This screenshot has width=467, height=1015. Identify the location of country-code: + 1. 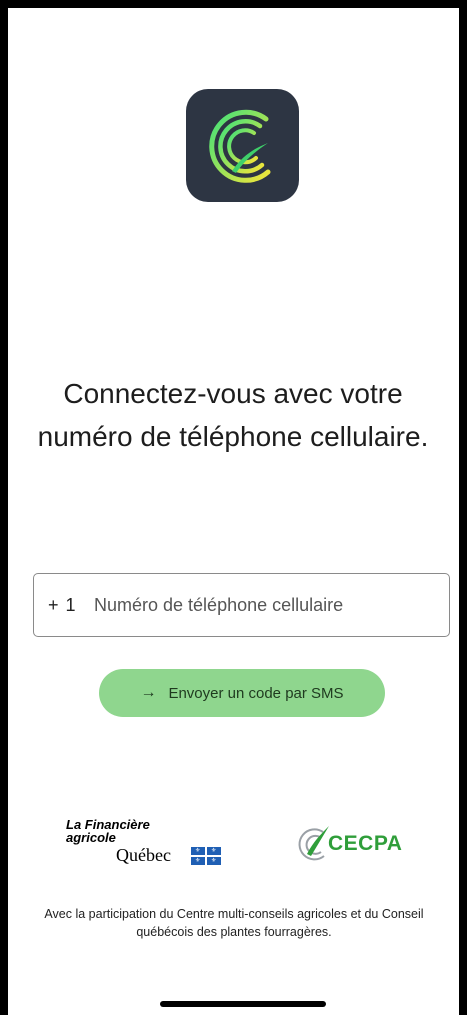
(62, 604).